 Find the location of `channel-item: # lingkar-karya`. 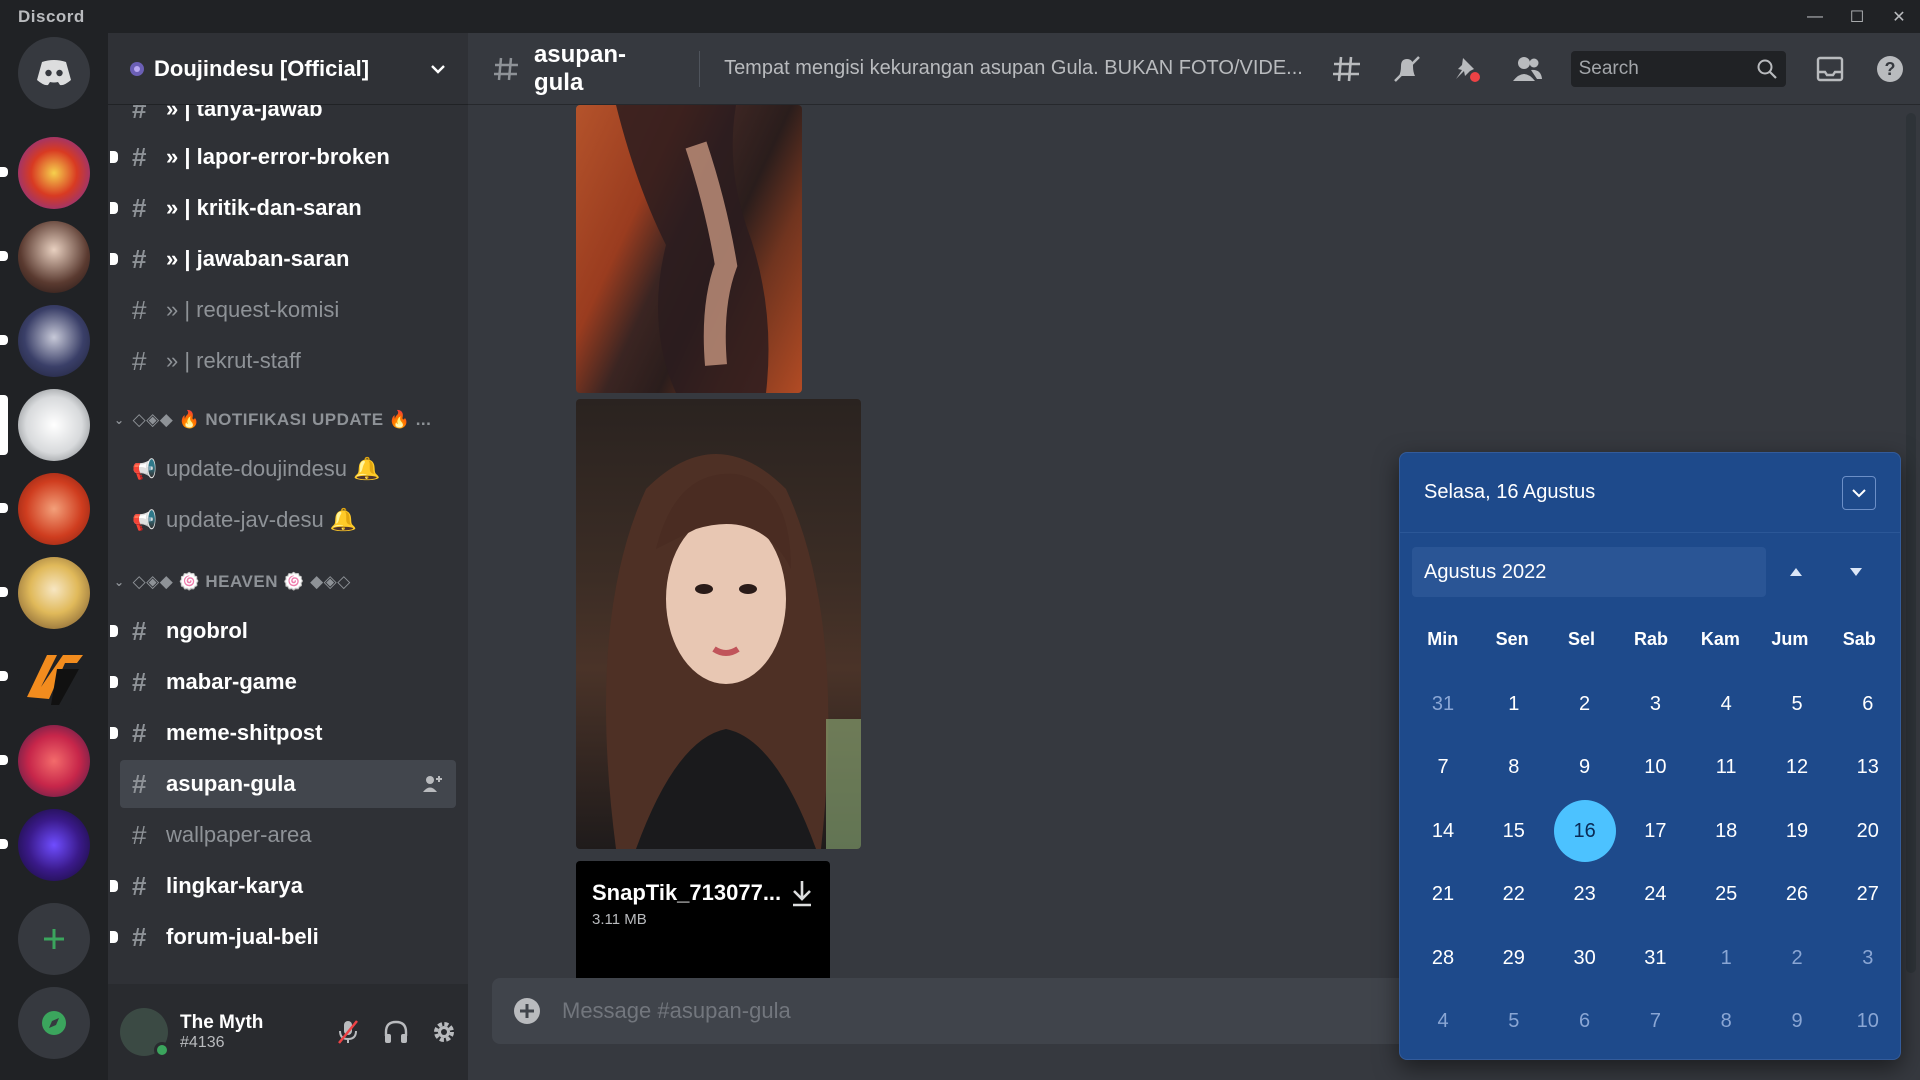

channel-item: # lingkar-karya is located at coordinates (283, 886).